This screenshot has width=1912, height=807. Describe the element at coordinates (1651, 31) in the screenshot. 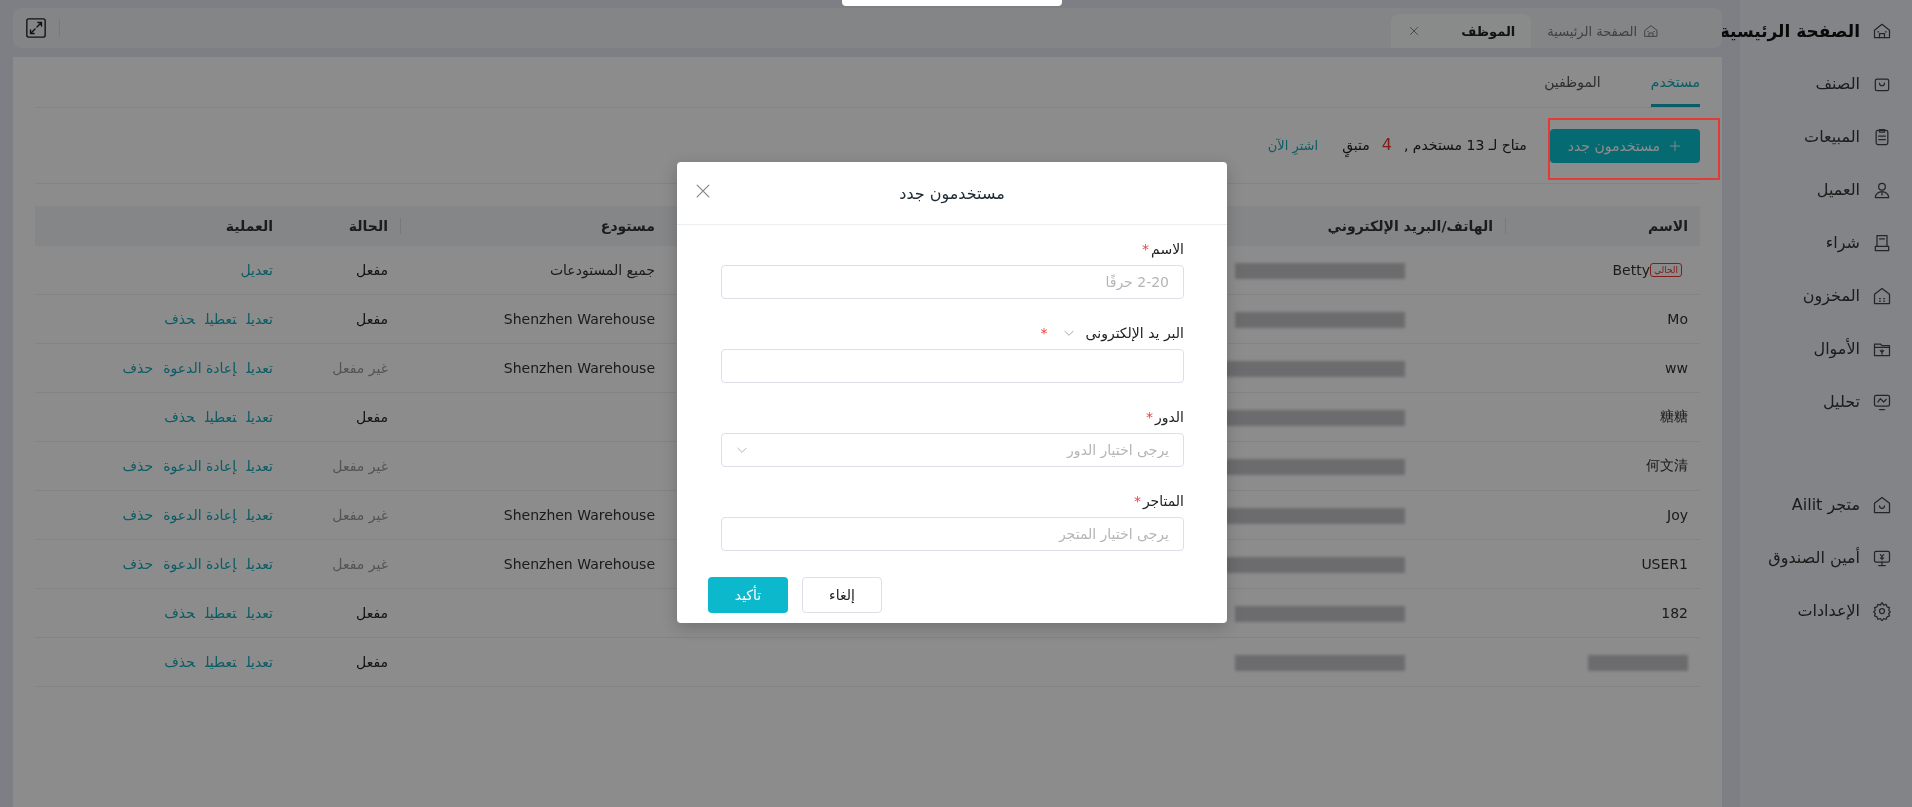

I see `home-icon` at that location.